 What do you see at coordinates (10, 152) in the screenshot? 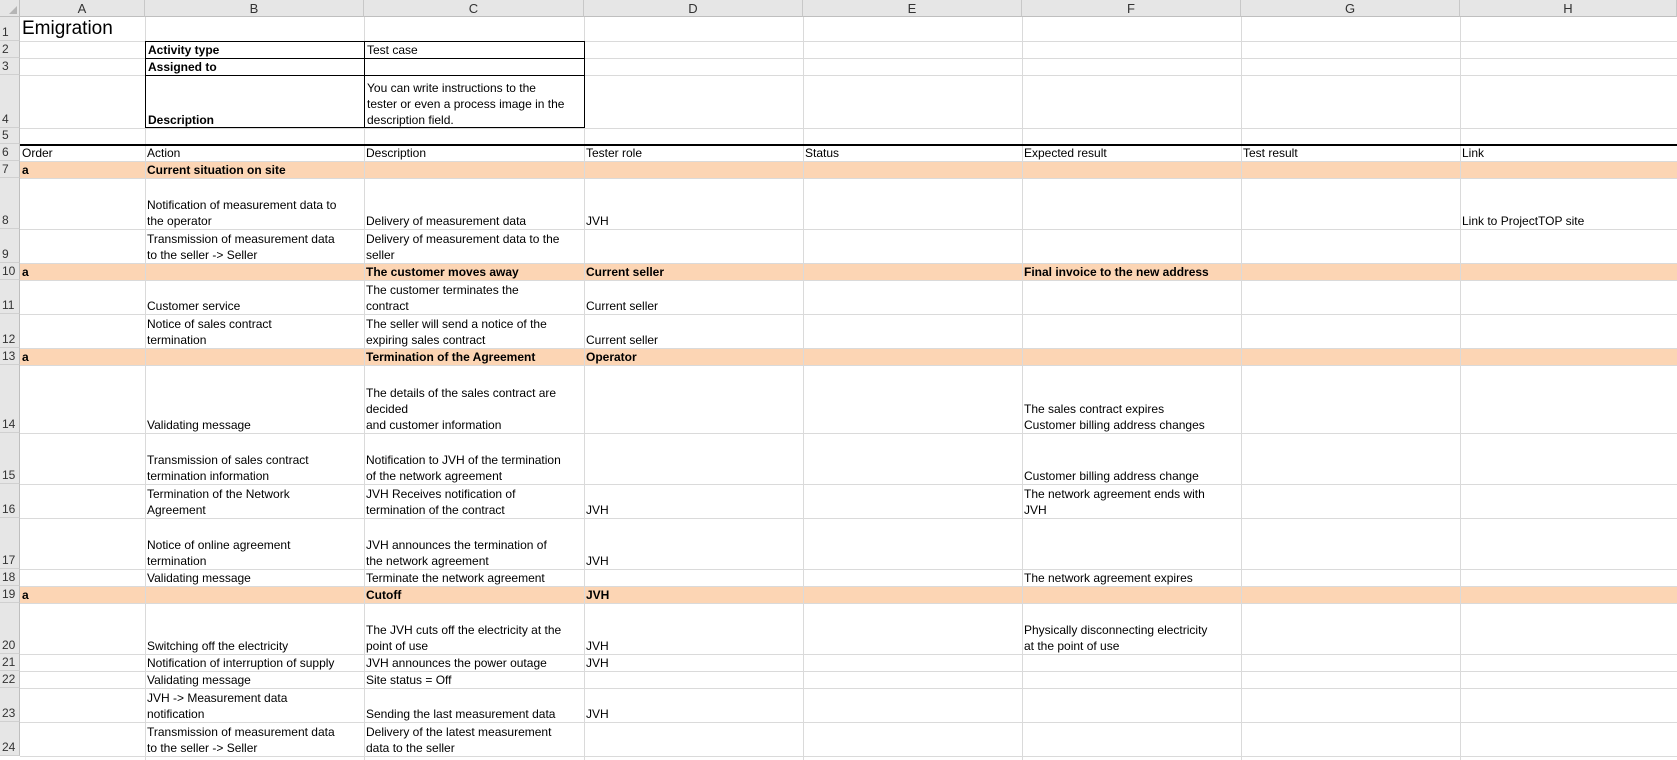
I see `row-header-6: 6` at bounding box center [10, 152].